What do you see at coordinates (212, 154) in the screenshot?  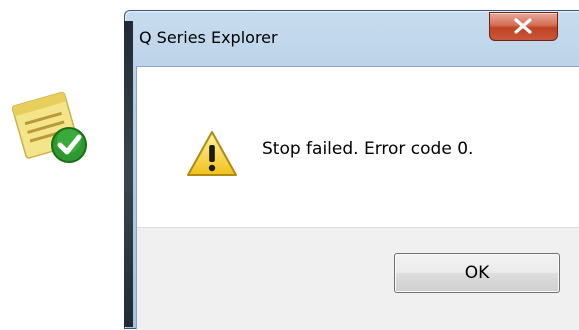 I see `warning-icon` at bounding box center [212, 154].